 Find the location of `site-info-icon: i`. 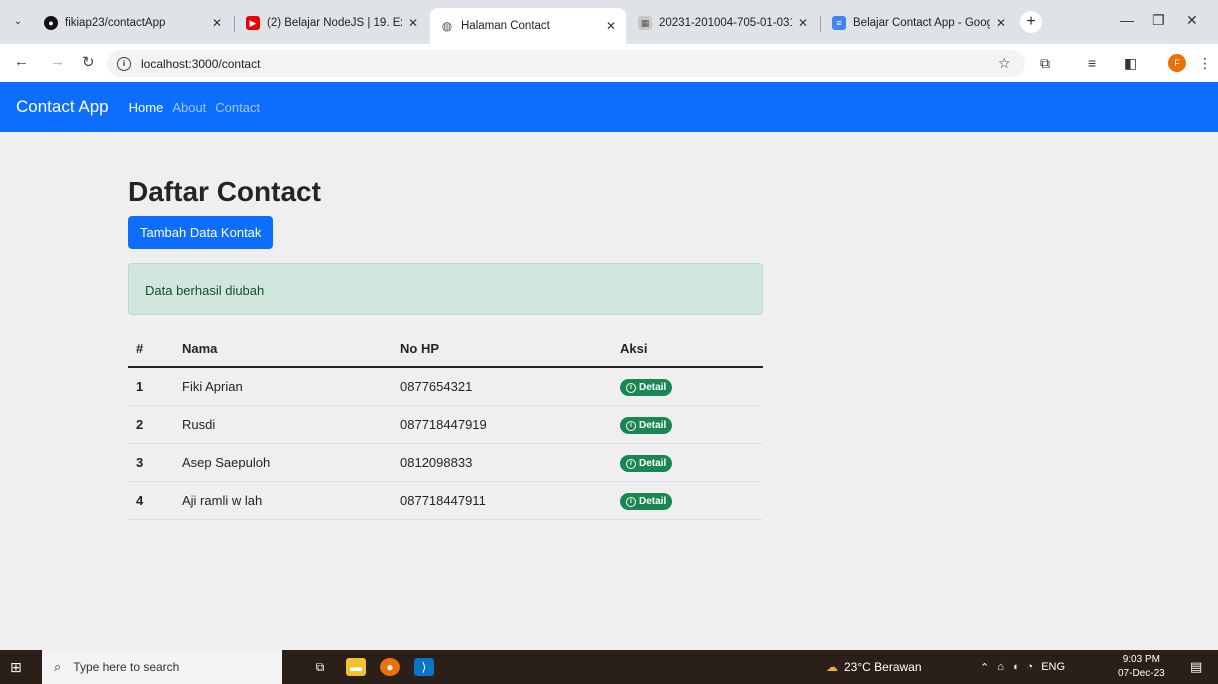

site-info-icon: i is located at coordinates (124, 63).